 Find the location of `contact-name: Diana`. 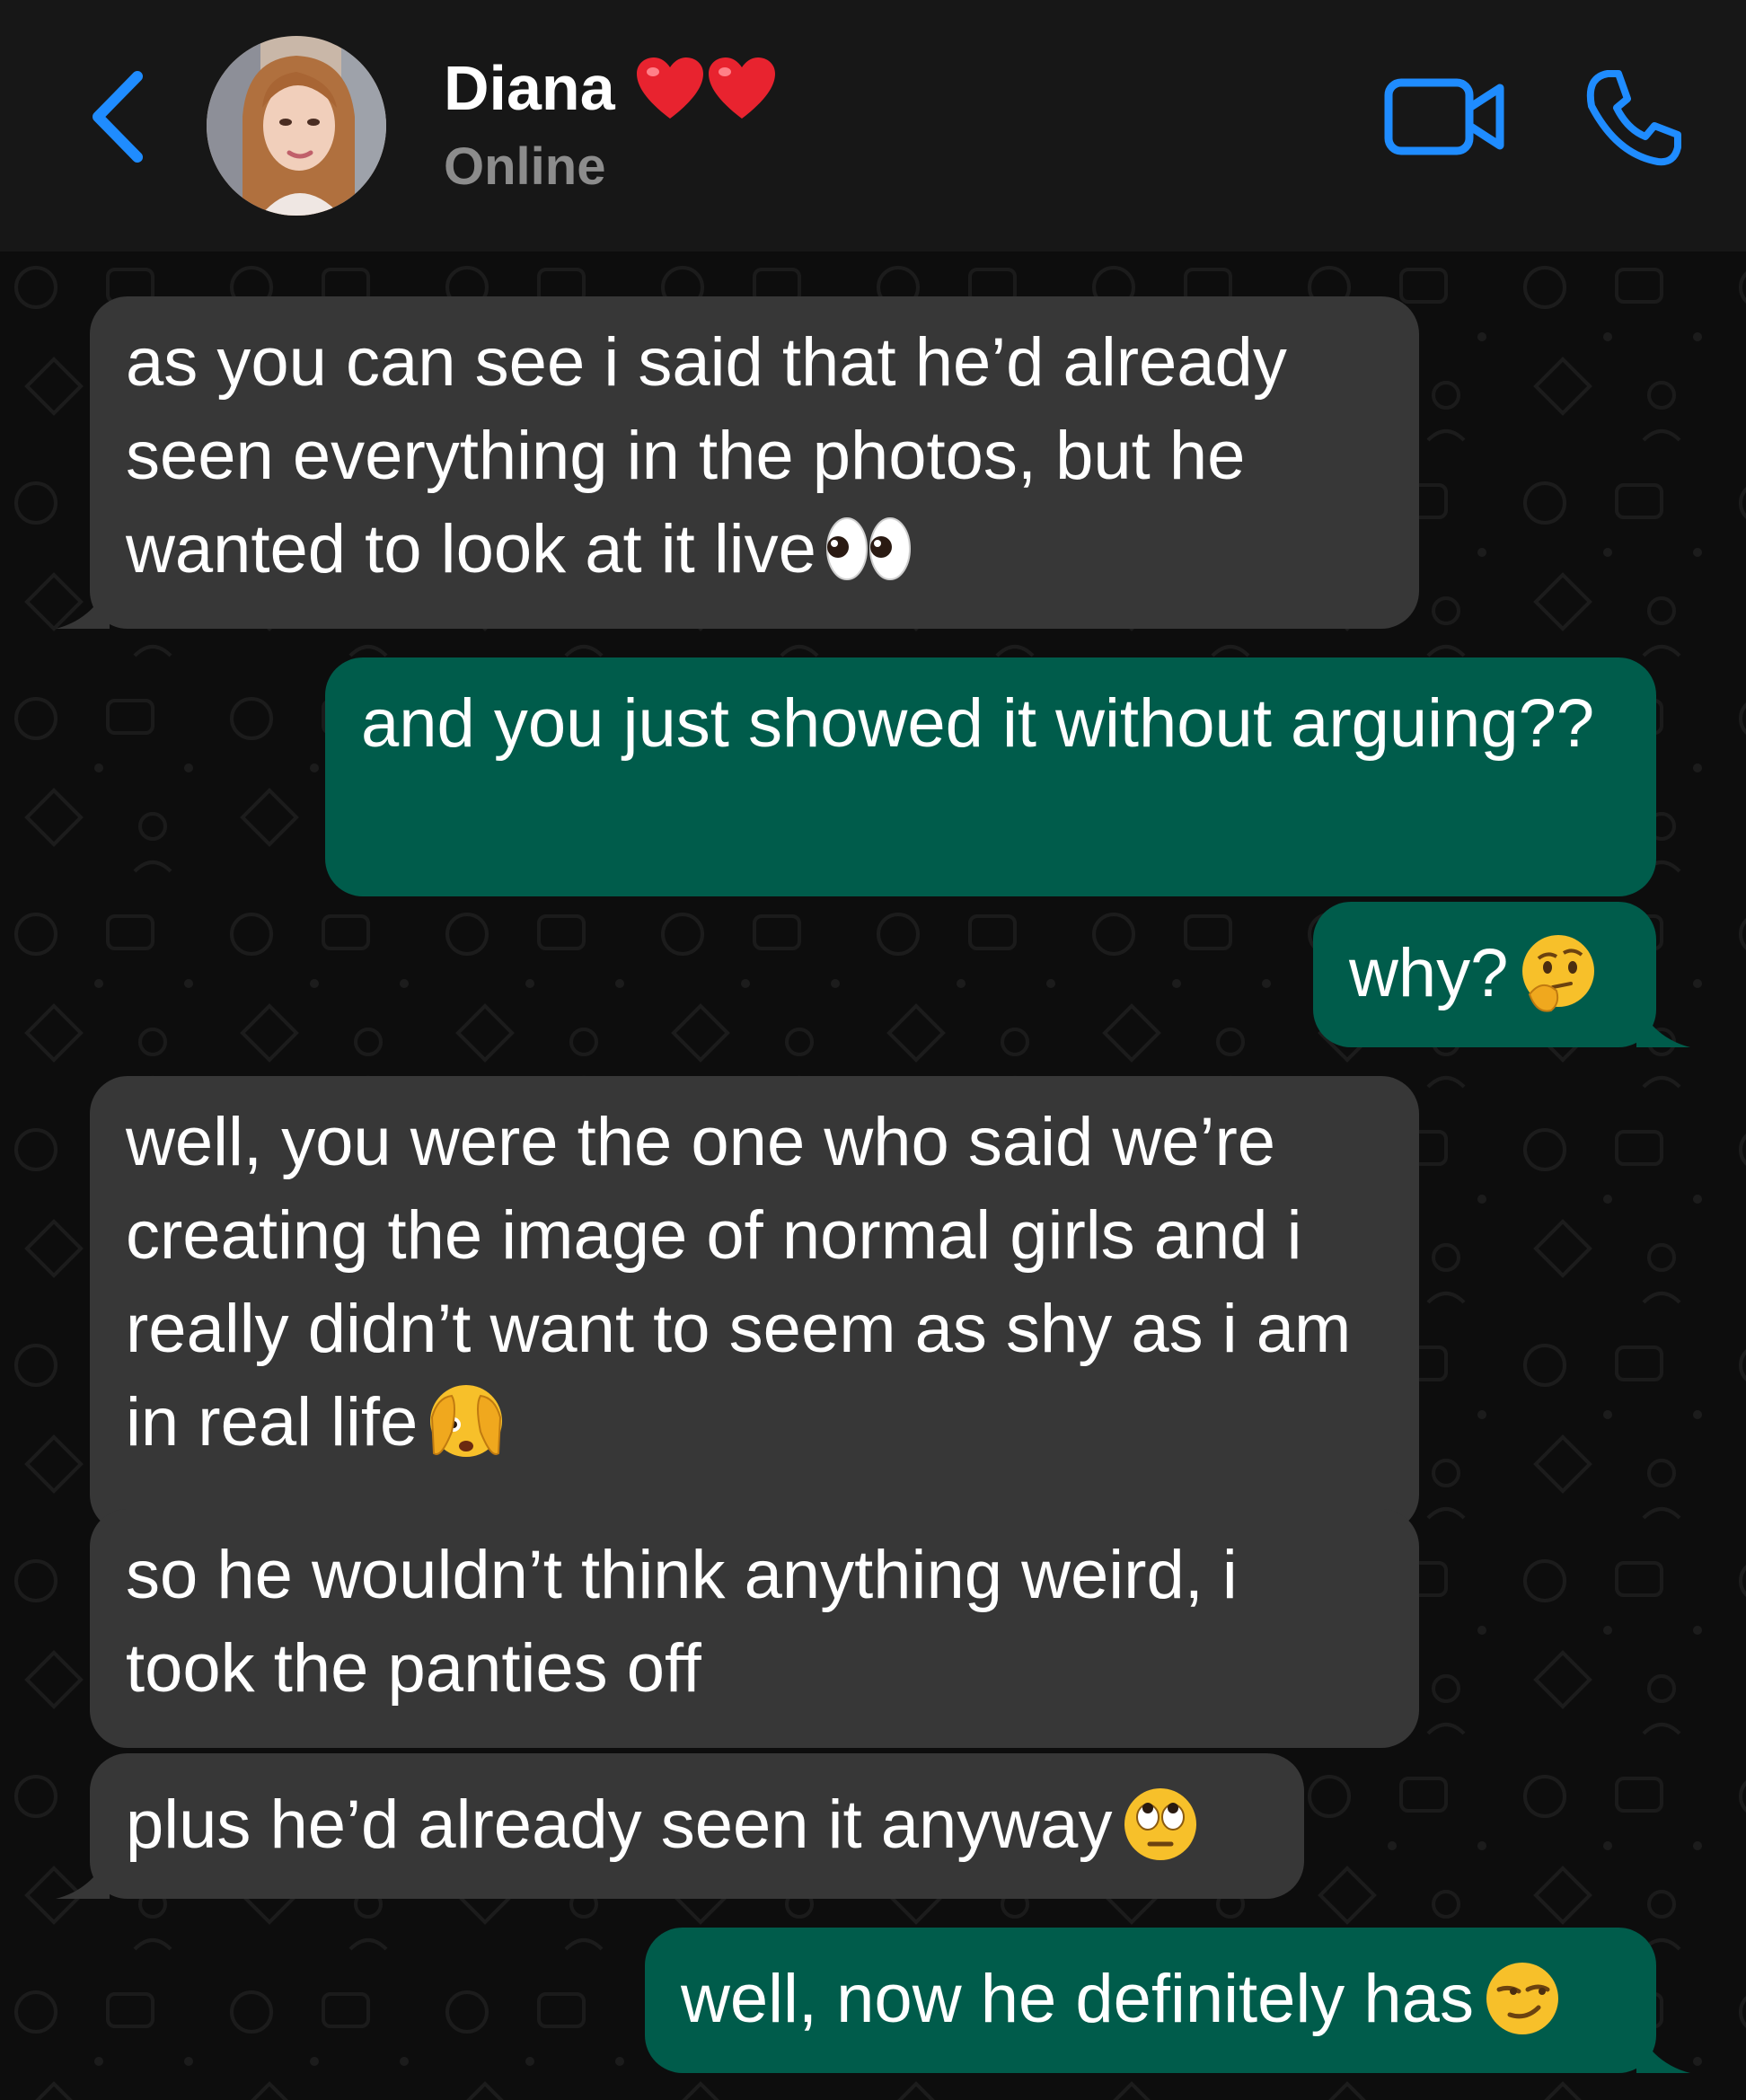

contact-name: Diana is located at coordinates (610, 88).